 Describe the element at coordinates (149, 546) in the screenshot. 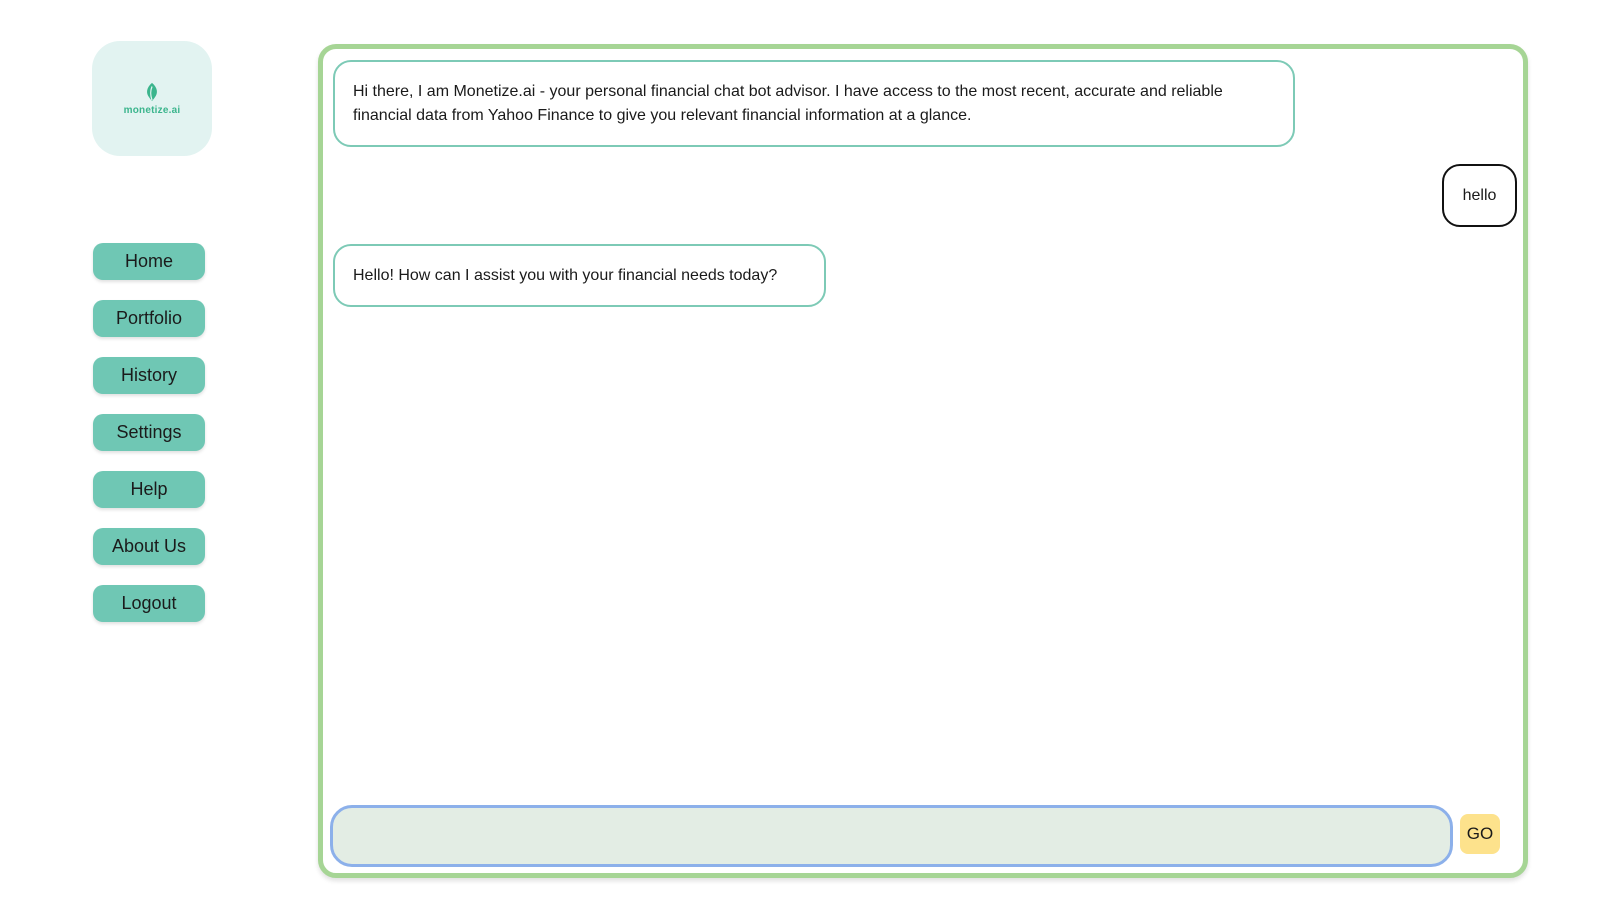

I see `sidebar-item-about-us: About Us` at that location.